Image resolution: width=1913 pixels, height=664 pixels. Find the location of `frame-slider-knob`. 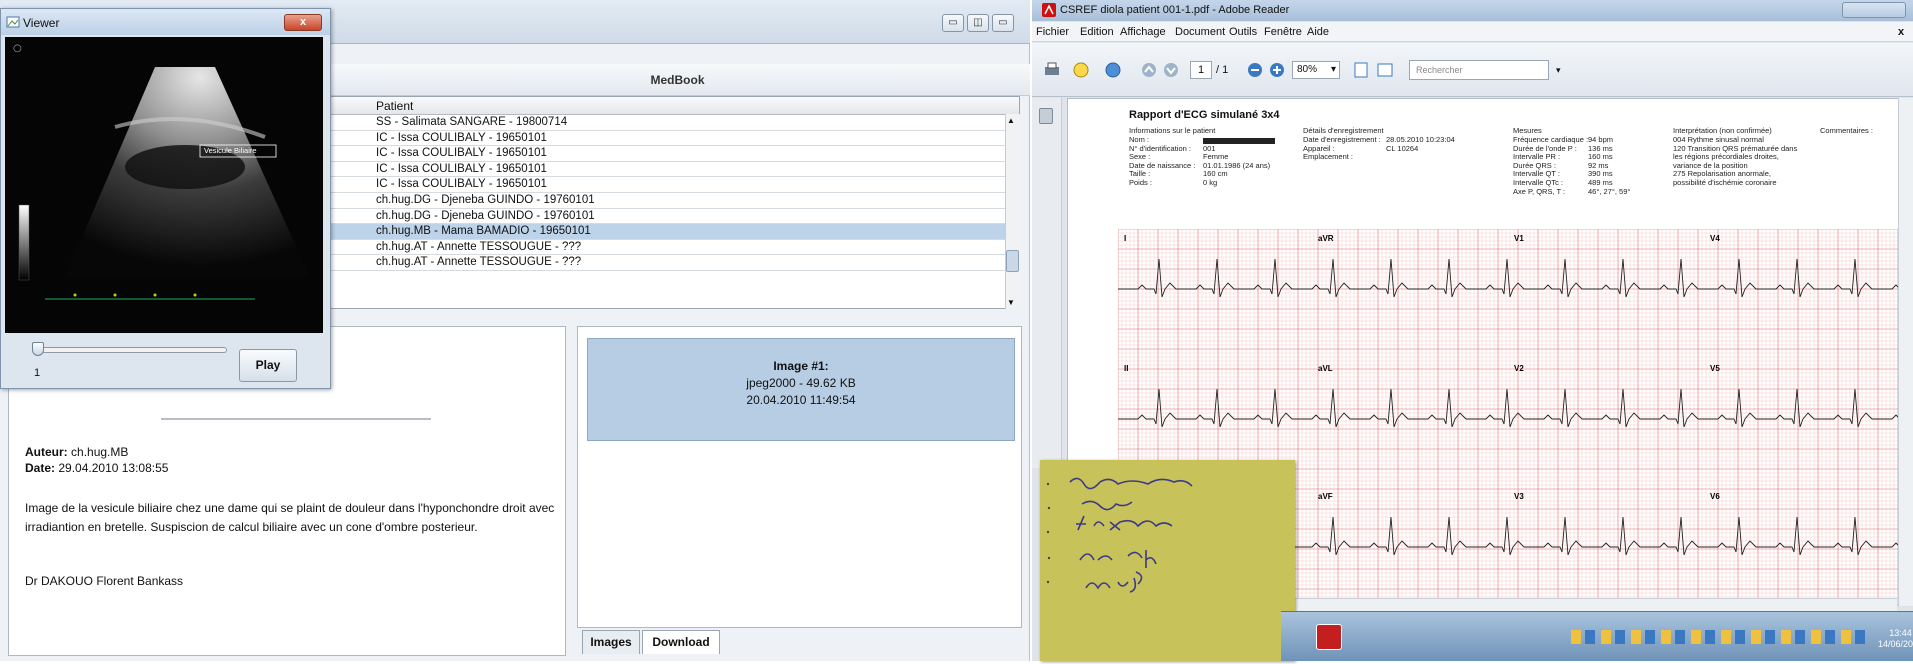

frame-slider-knob is located at coordinates (38, 349).